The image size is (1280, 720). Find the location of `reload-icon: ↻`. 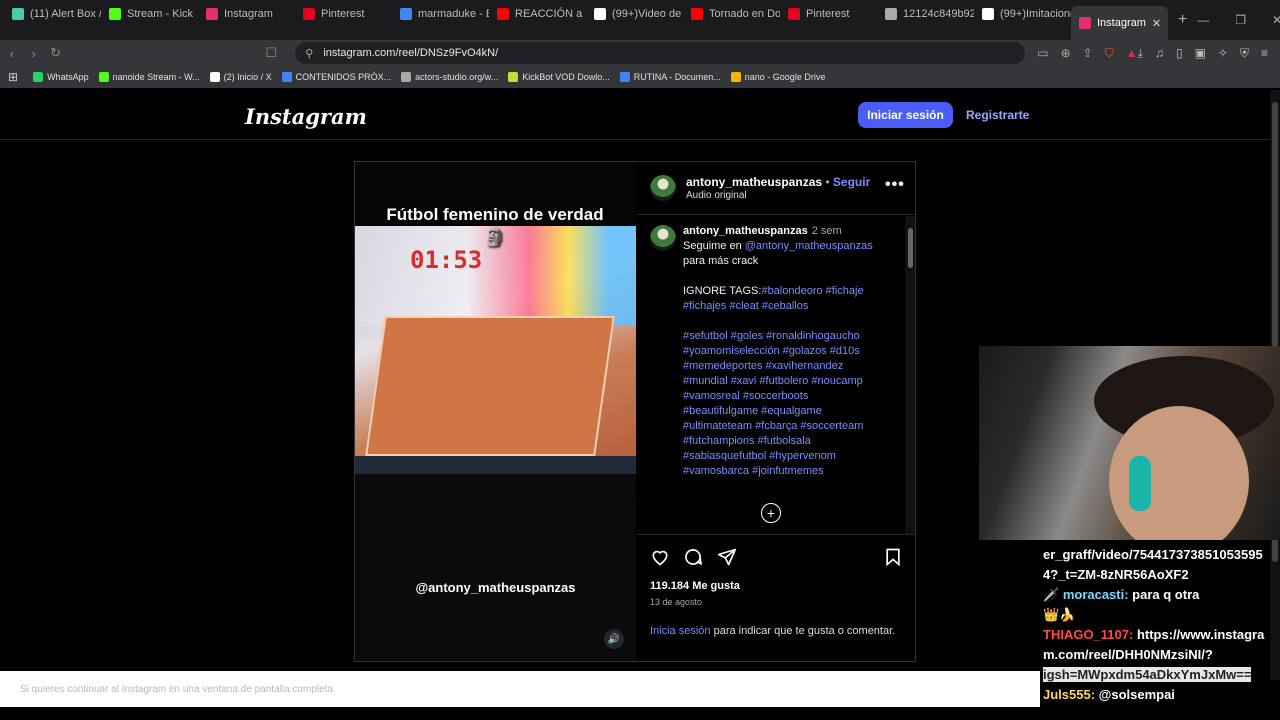

reload-icon: ↻ is located at coordinates (56, 53).